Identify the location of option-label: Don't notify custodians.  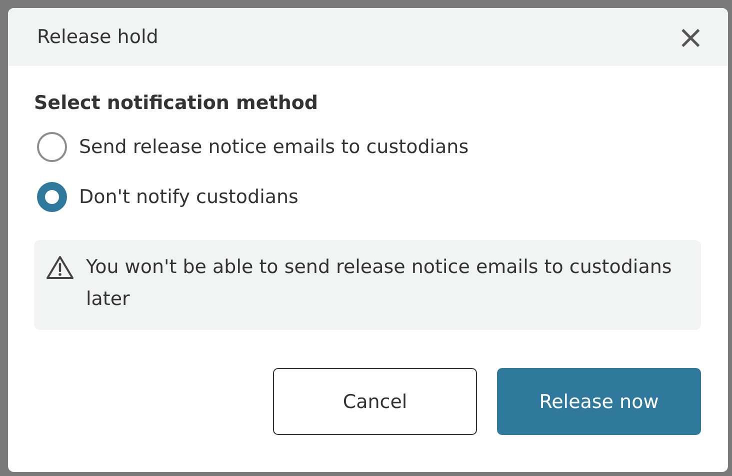
(188, 197).